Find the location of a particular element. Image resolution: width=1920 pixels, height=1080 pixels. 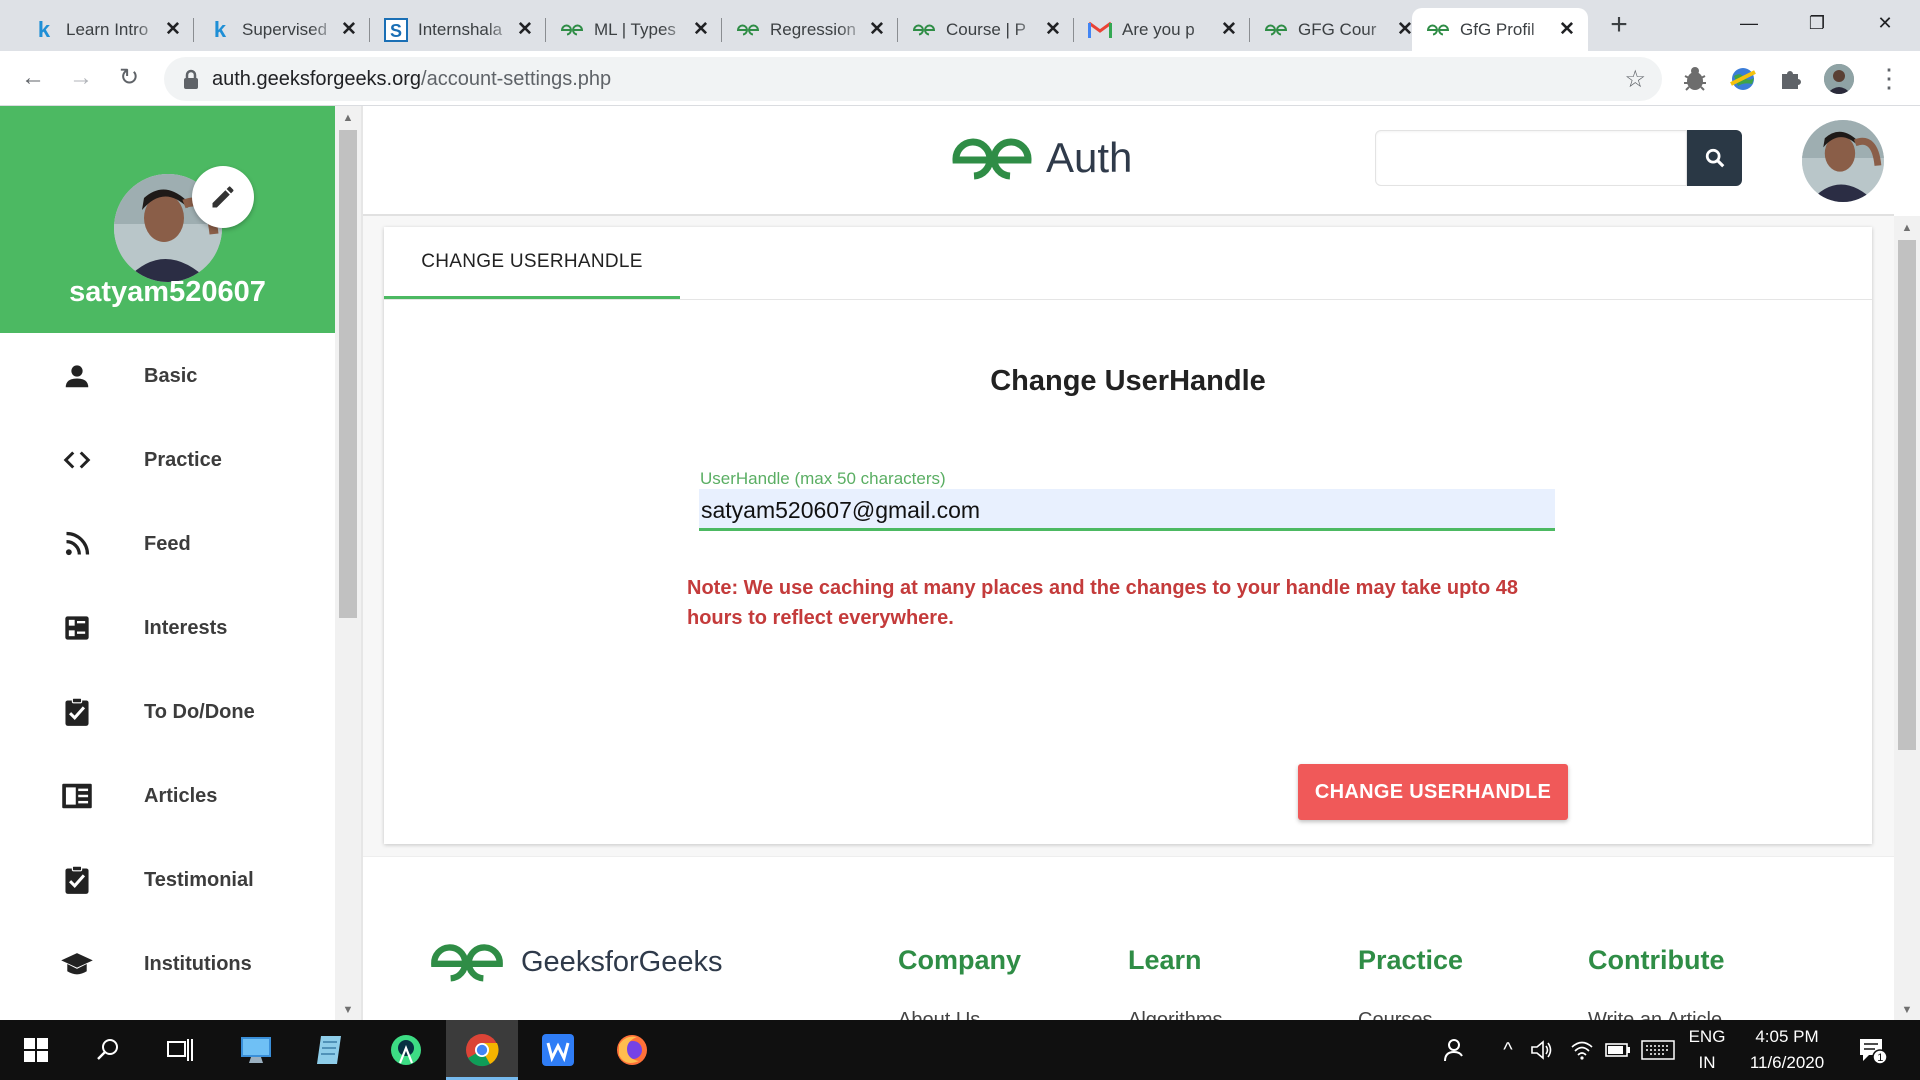

tab-title: Learn Intro is located at coordinates (107, 29).